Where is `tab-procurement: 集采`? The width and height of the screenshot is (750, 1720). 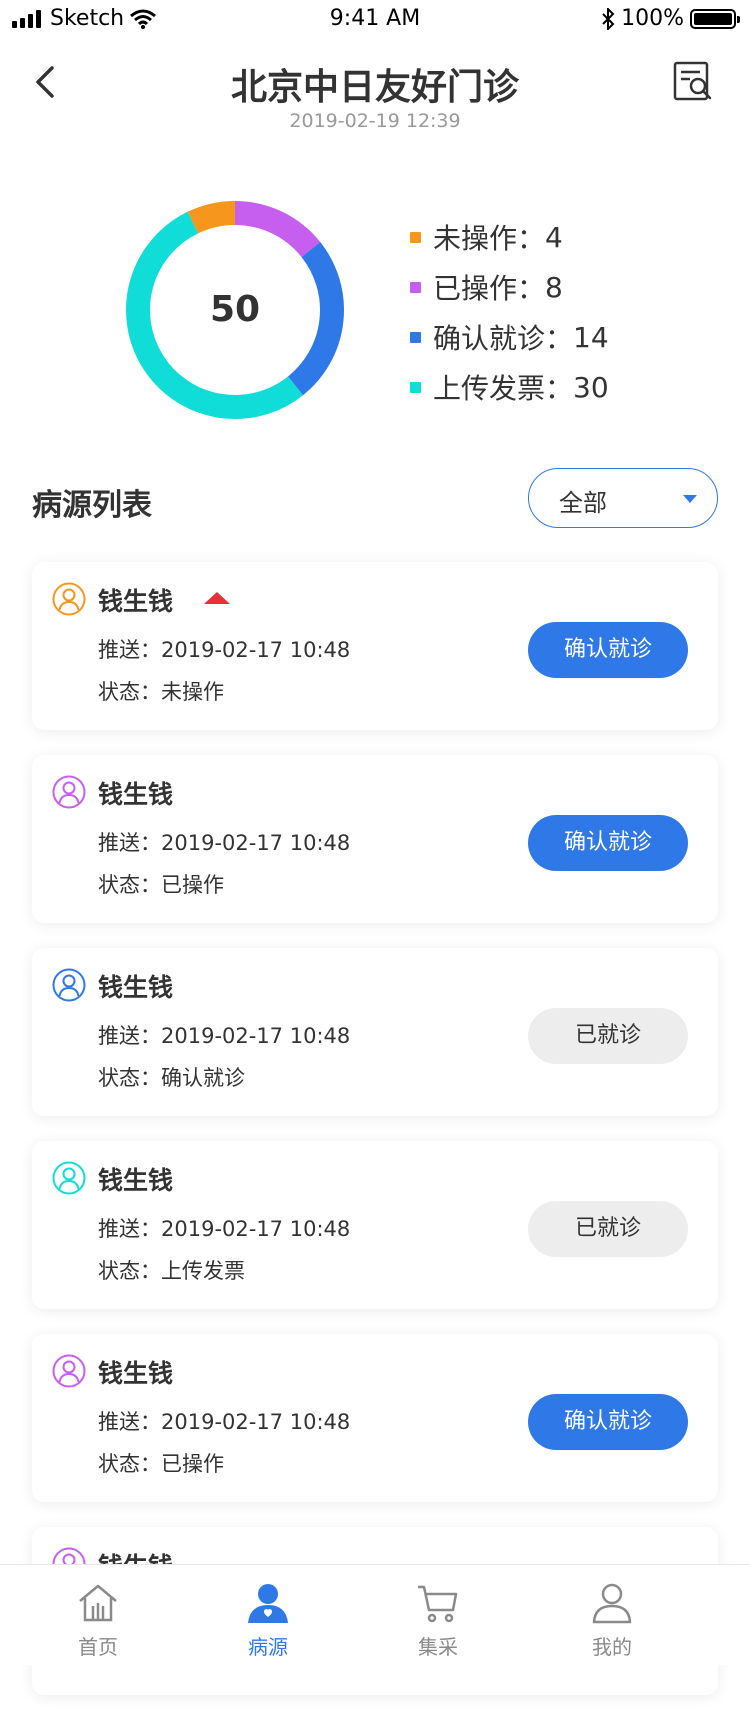
tab-procurement: 集采 is located at coordinates (438, 1615).